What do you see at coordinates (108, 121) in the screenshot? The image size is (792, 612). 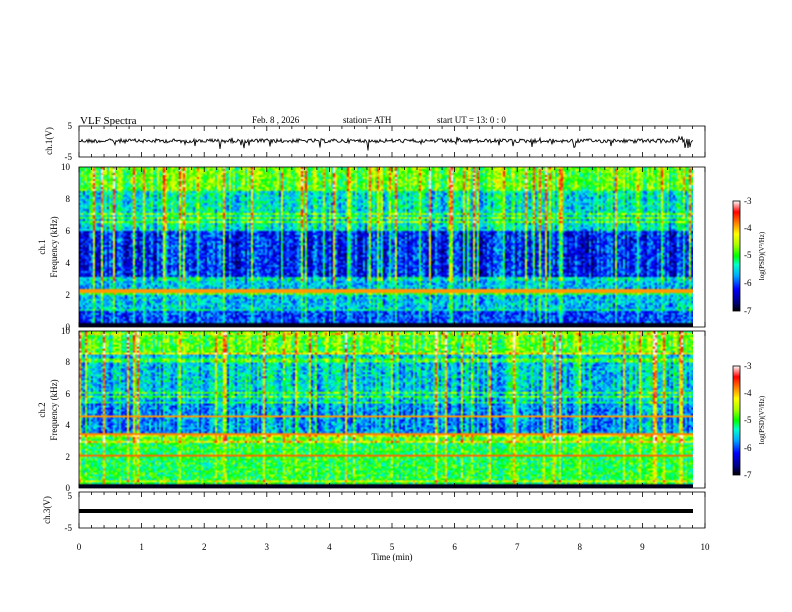 I see `figure-title: VLF Spectra` at bounding box center [108, 121].